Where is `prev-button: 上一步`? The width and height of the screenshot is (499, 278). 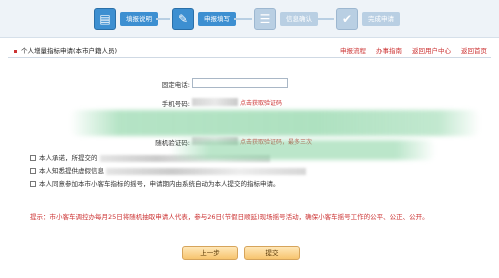 prev-button: 上一步 is located at coordinates (210, 253).